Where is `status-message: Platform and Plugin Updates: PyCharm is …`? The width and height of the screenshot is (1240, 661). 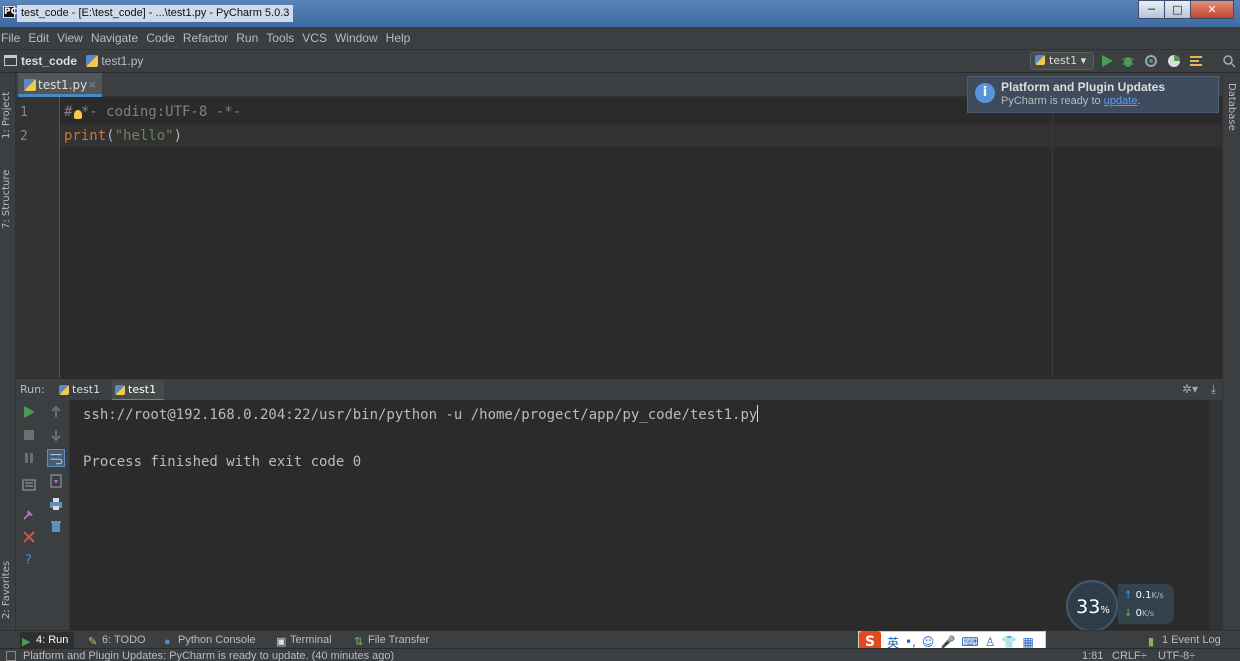
status-message: Platform and Plugin Updates: PyCharm is … is located at coordinates (208, 655).